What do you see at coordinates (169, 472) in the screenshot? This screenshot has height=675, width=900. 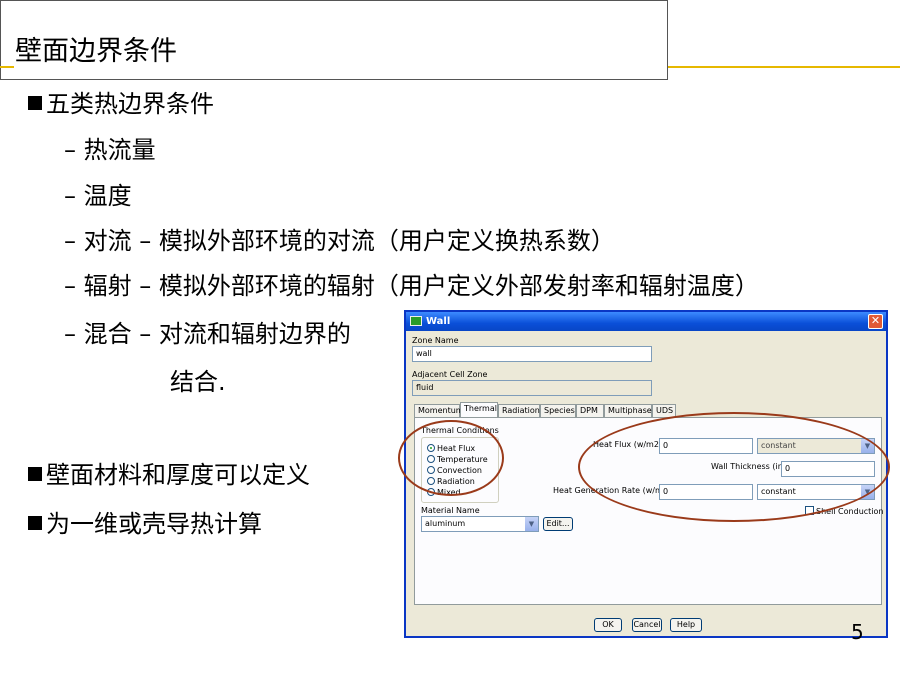 I see `bullet-7: 壁面材料和厚度可以定义` at bounding box center [169, 472].